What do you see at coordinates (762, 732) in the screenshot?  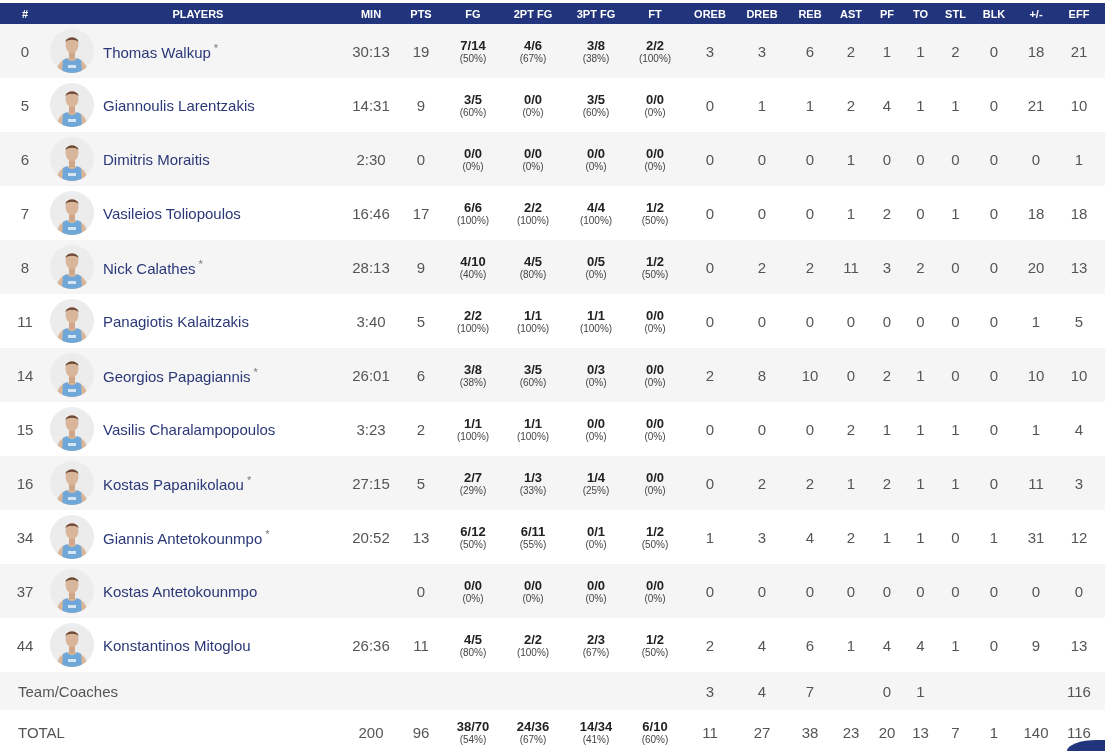 I see `table-cell: 27` at bounding box center [762, 732].